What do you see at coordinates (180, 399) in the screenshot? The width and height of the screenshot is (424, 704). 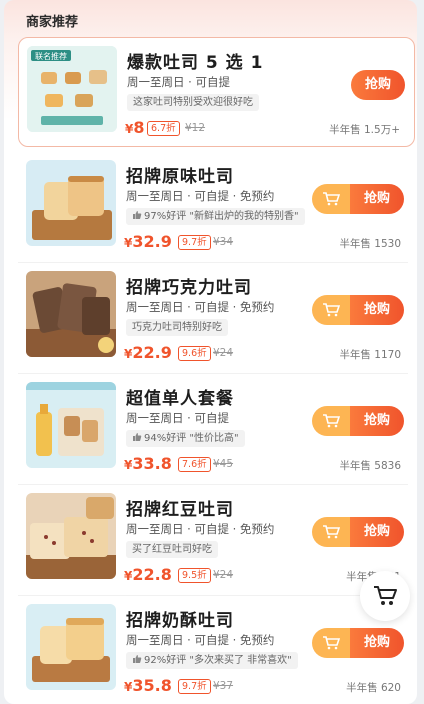 I see `product-title: 超值单人套餐` at bounding box center [180, 399].